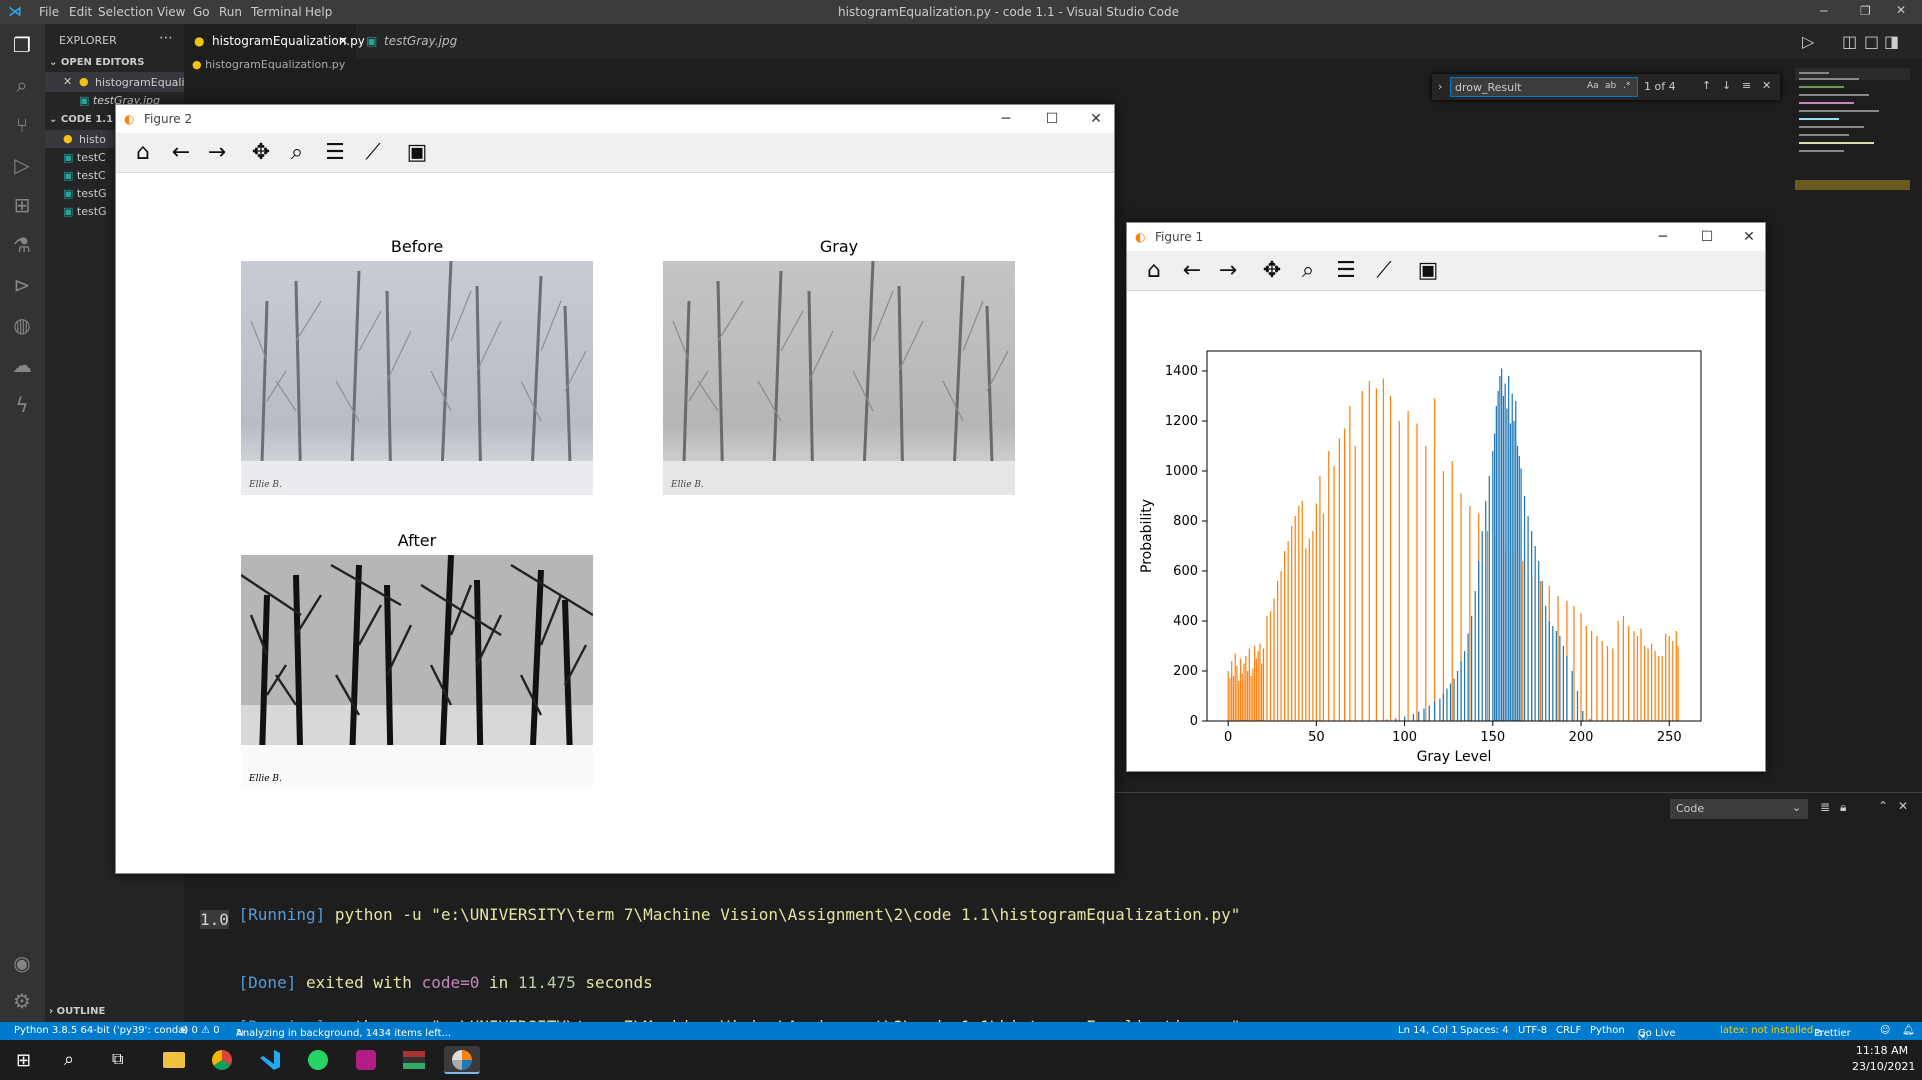 The height and width of the screenshot is (1080, 1922). I want to click on source-control-icon: ⑂, so click(22, 125).